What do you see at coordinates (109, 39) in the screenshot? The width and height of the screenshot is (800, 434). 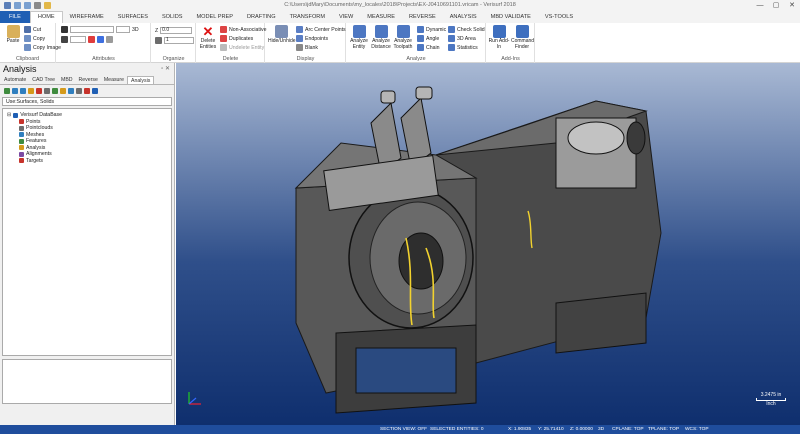 I see `material-icon` at bounding box center [109, 39].